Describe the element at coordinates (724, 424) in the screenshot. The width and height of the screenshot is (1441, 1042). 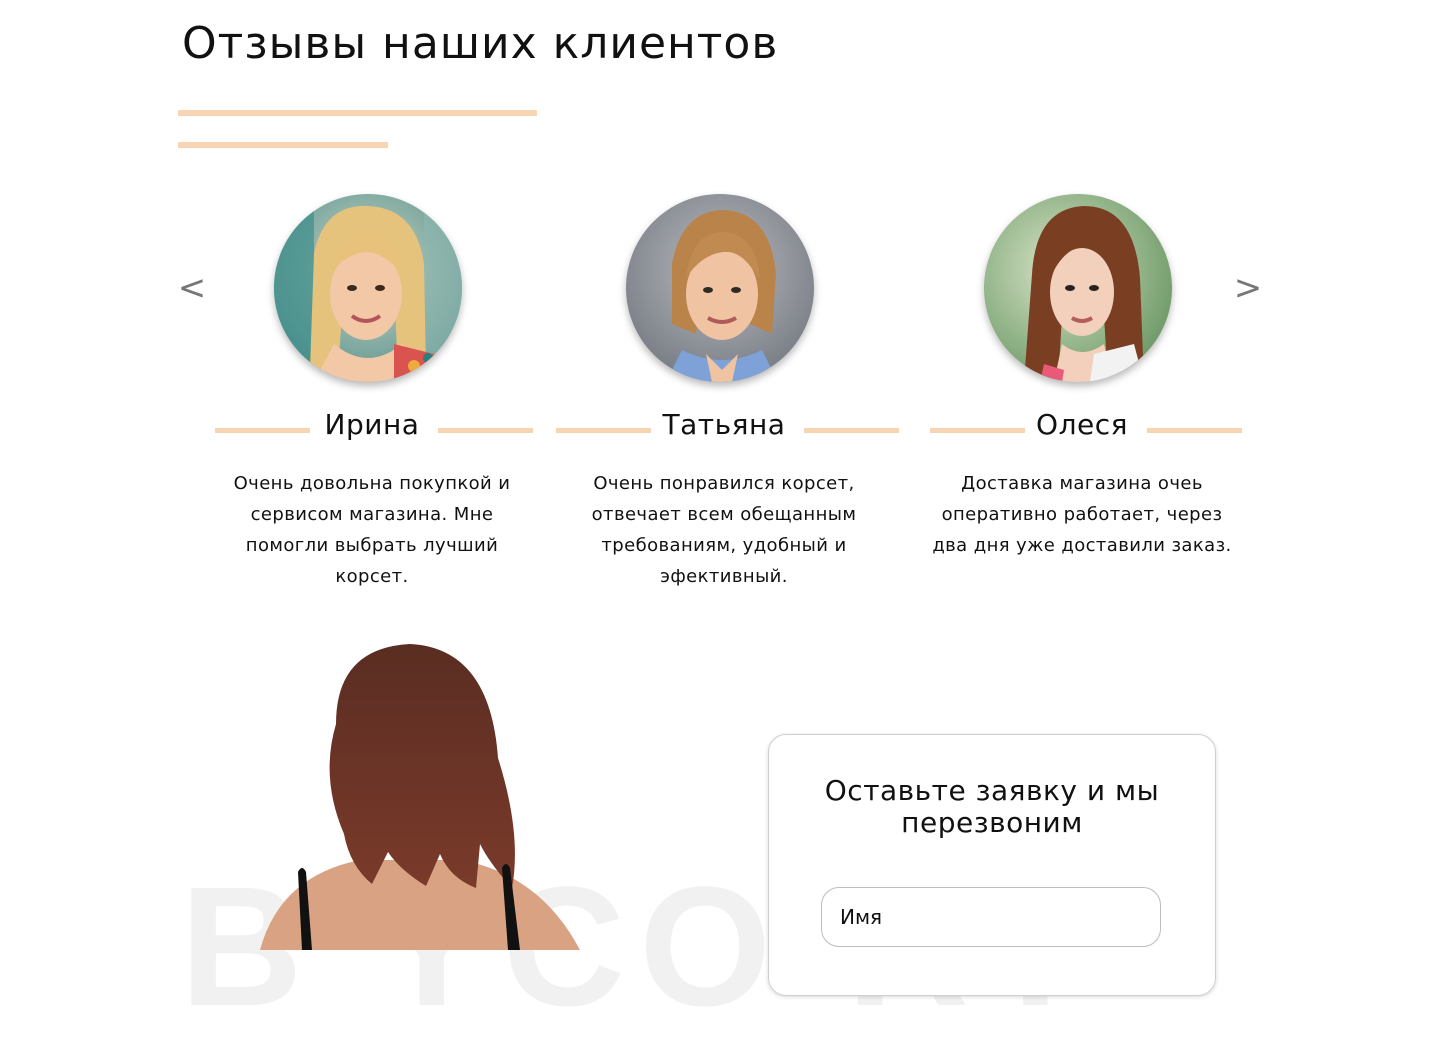
I see `reviewer-name: Татьяна` at that location.